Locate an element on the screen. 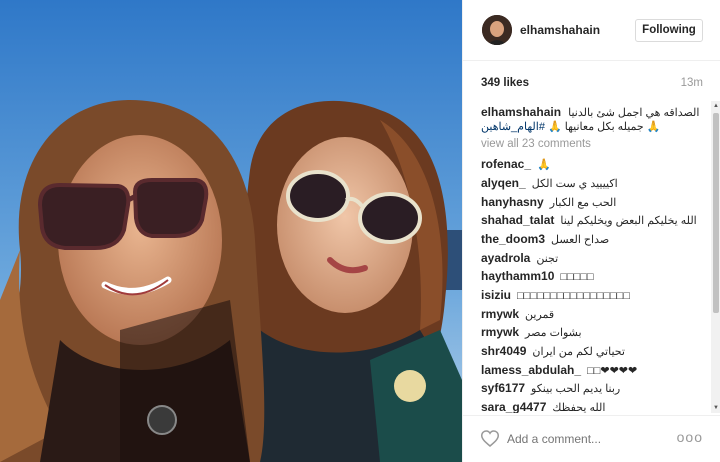  comment-text: تحياتي لكم من ايران is located at coordinates (578, 352).